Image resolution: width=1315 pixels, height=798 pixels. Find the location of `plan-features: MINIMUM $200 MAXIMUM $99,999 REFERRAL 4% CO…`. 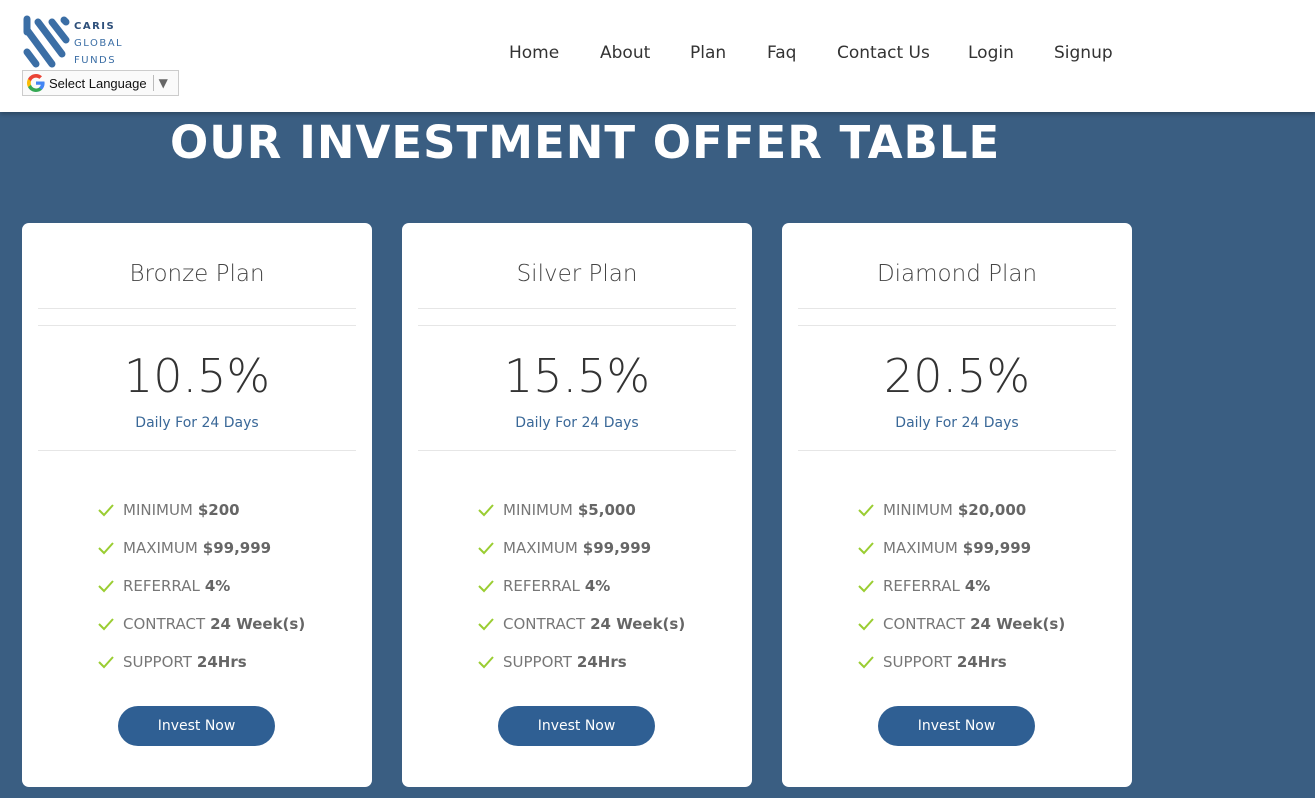

plan-features: MINIMUM $200 MAXIMUM $99,999 REFERRAL 4% CO… is located at coordinates (228, 586).